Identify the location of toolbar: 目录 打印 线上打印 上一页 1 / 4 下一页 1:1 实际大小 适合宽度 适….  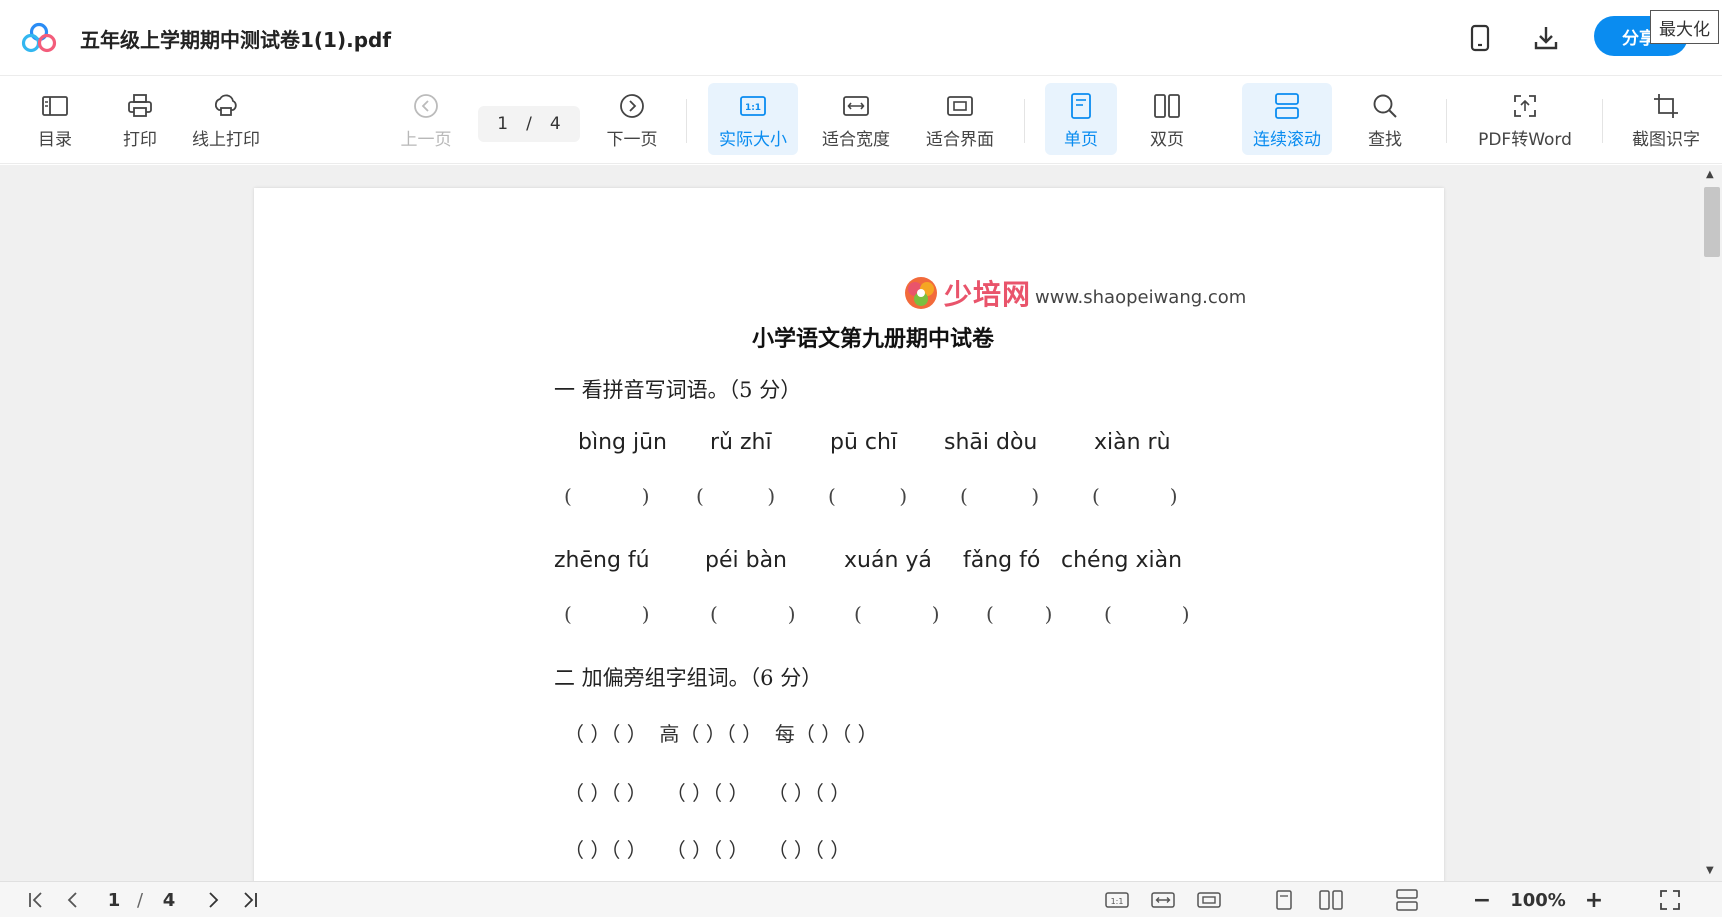
(861, 120).